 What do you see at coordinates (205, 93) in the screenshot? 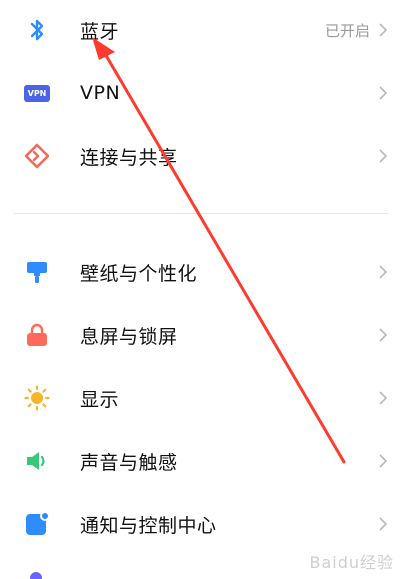
I see `settings-item-vpn: VPN VPN` at bounding box center [205, 93].